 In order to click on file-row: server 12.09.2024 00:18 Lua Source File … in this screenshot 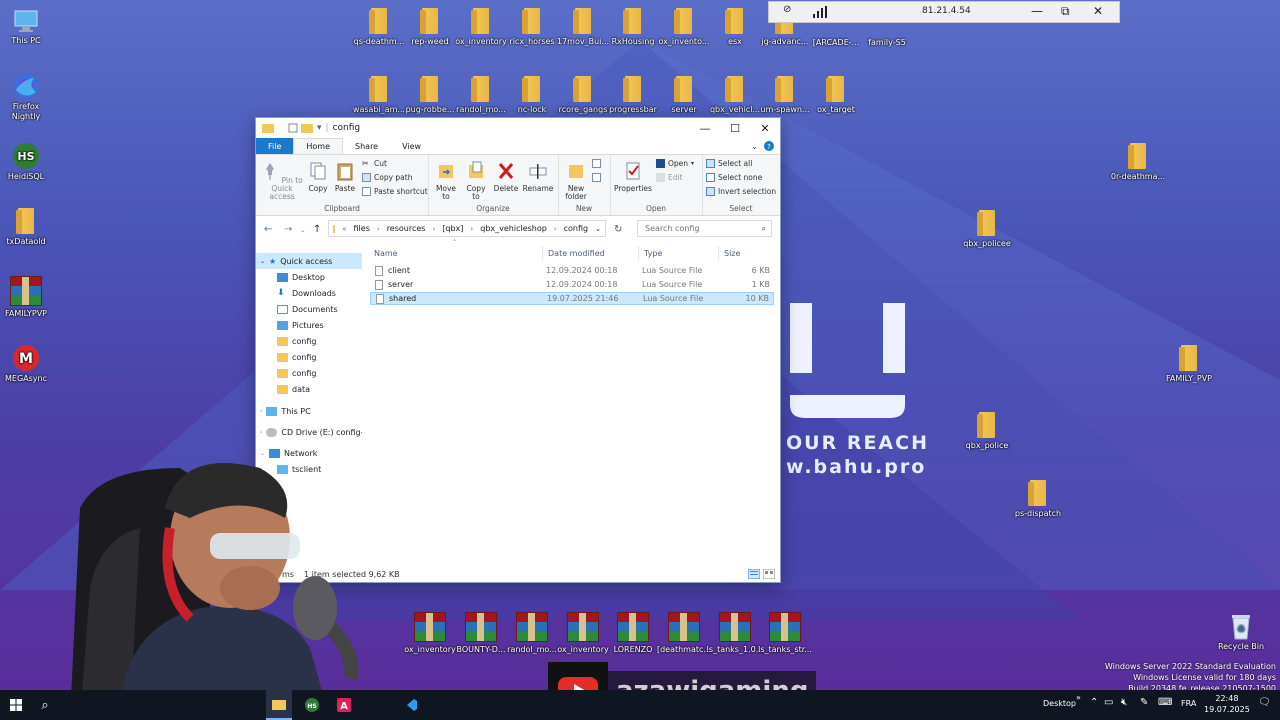, I will do `click(572, 284)`.